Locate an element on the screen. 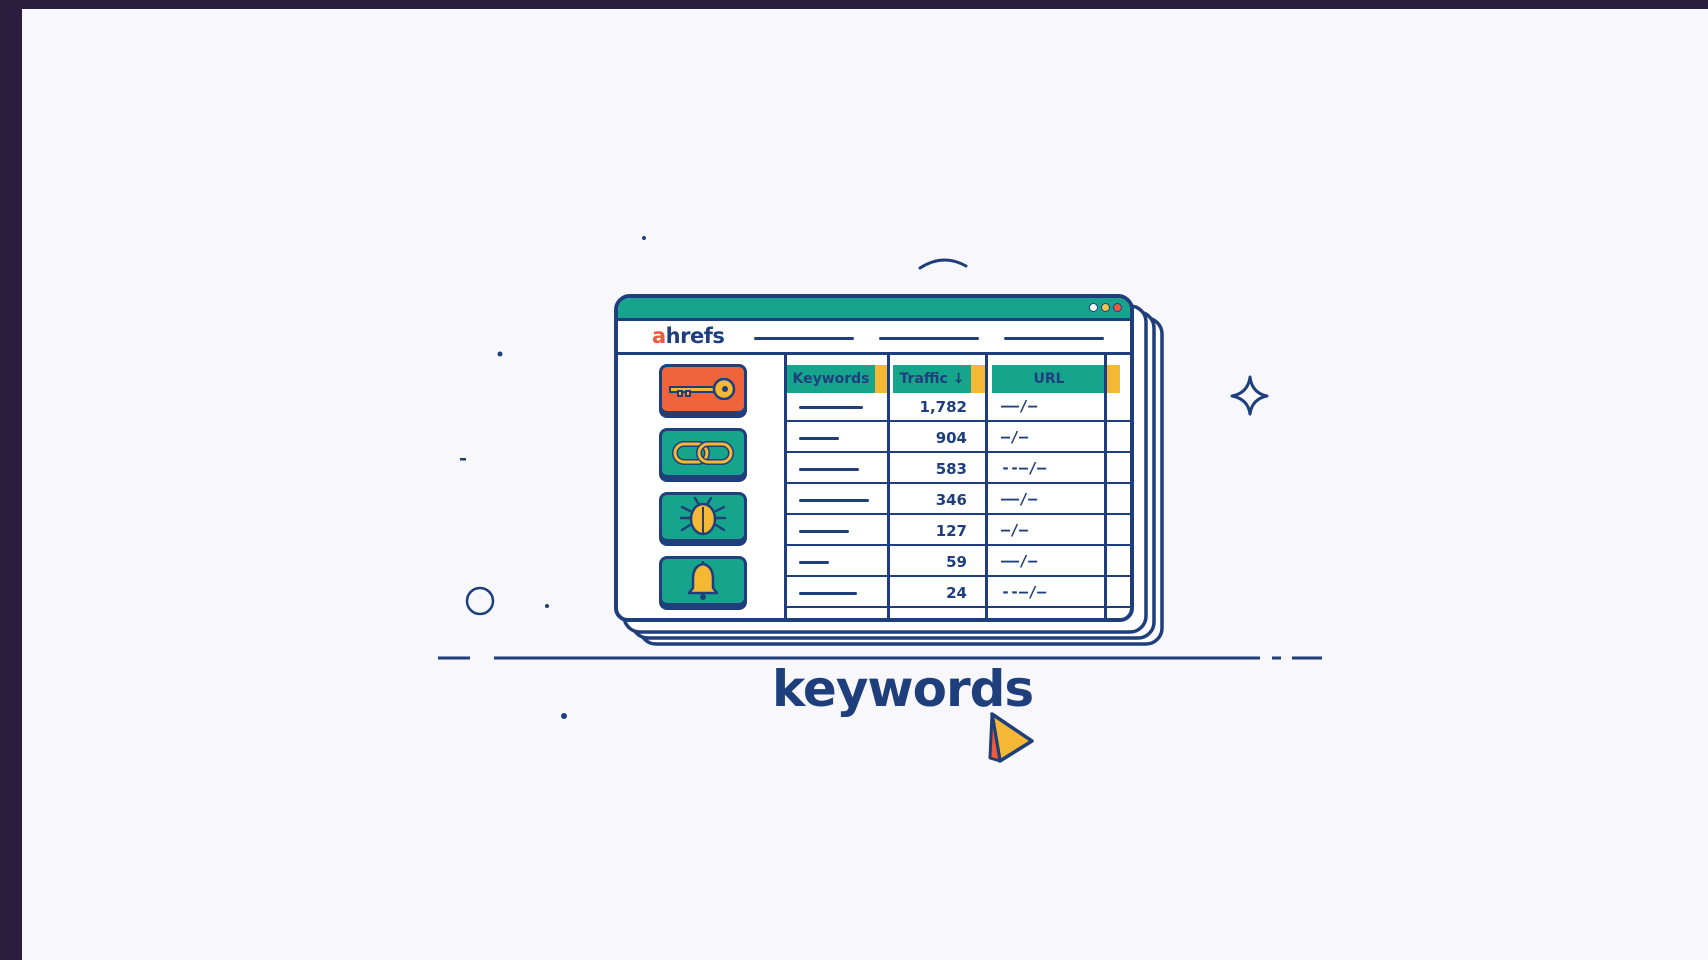 The image size is (1708, 960). col-header-keywords: Keywords is located at coordinates (831, 379).